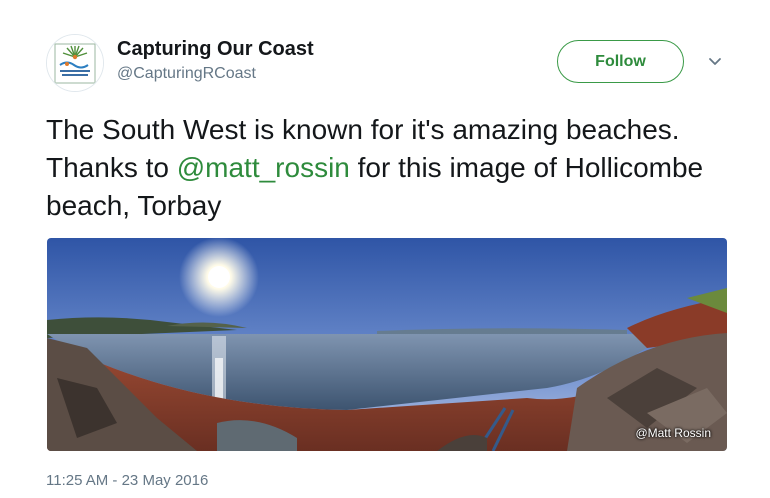  I want to click on follow-button: Follow, so click(620, 61).